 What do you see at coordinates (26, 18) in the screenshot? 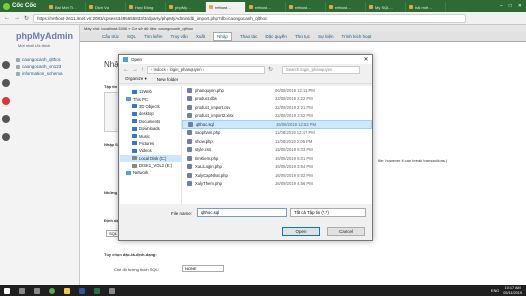
I see `reload-icon: ↻` at bounding box center [26, 18].